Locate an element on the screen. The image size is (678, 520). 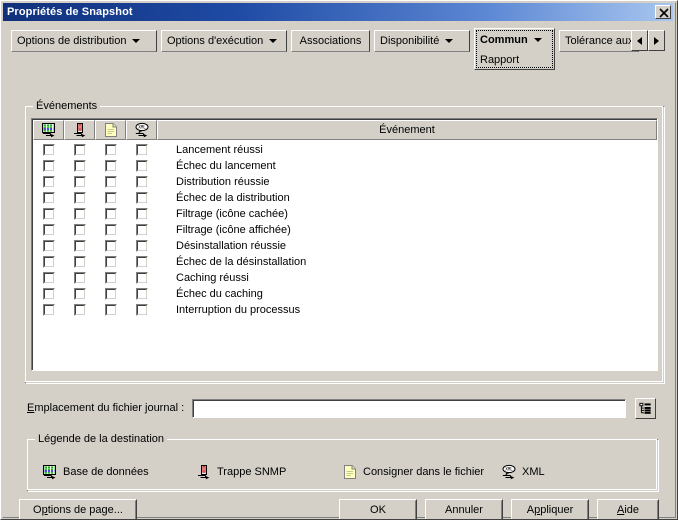
cancel-button: Annuler is located at coordinates (464, 509).